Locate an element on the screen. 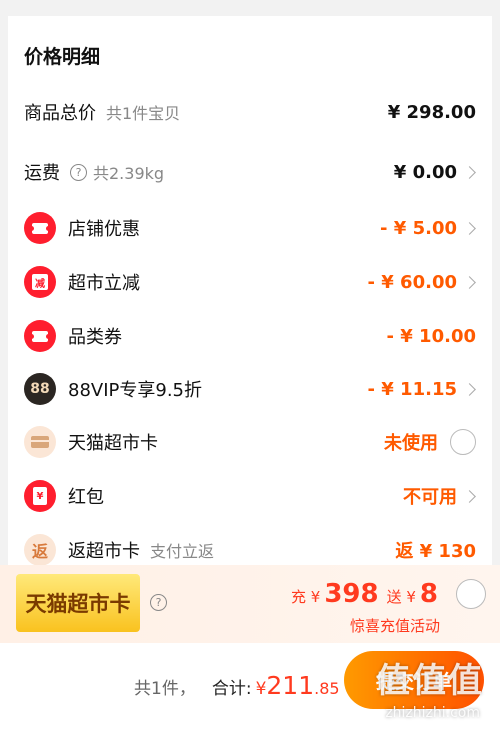  row-amount: ¥ 0.00 is located at coordinates (425, 172).